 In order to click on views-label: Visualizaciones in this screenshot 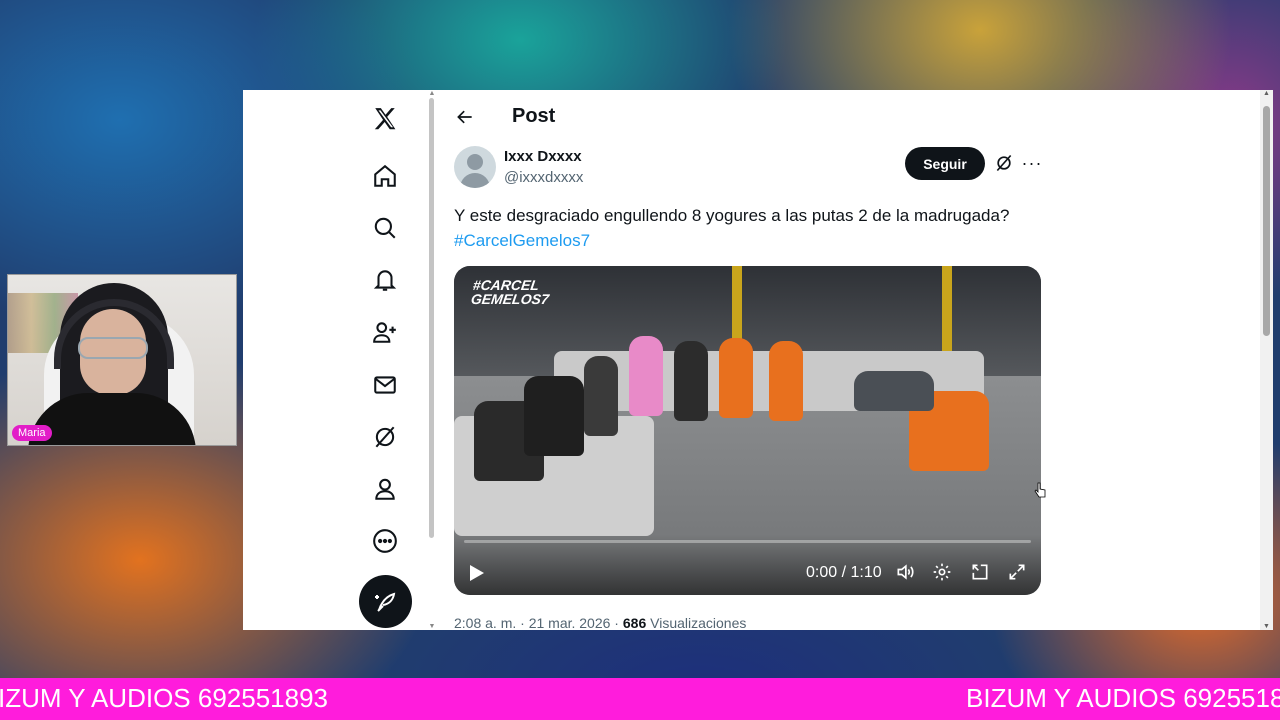, I will do `click(696, 622)`.